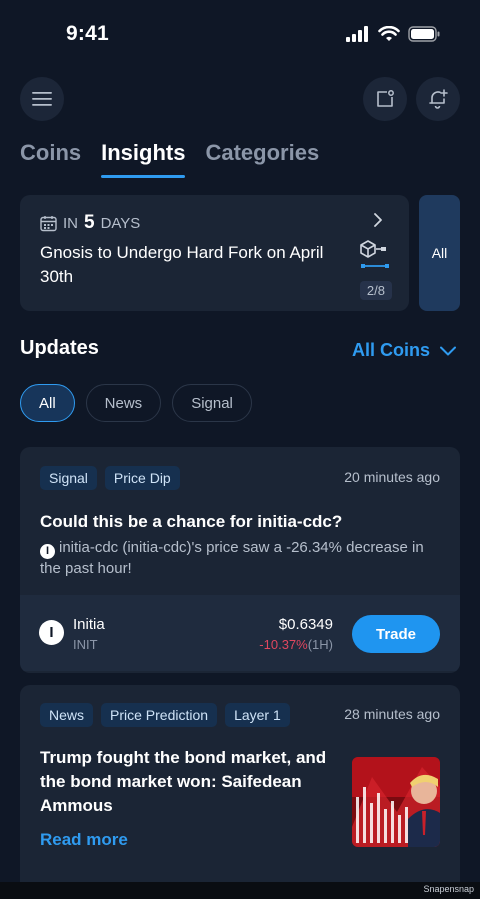 The width and height of the screenshot is (480, 899). Describe the element at coordinates (48, 223) in the screenshot. I see `calendar-icon` at that location.